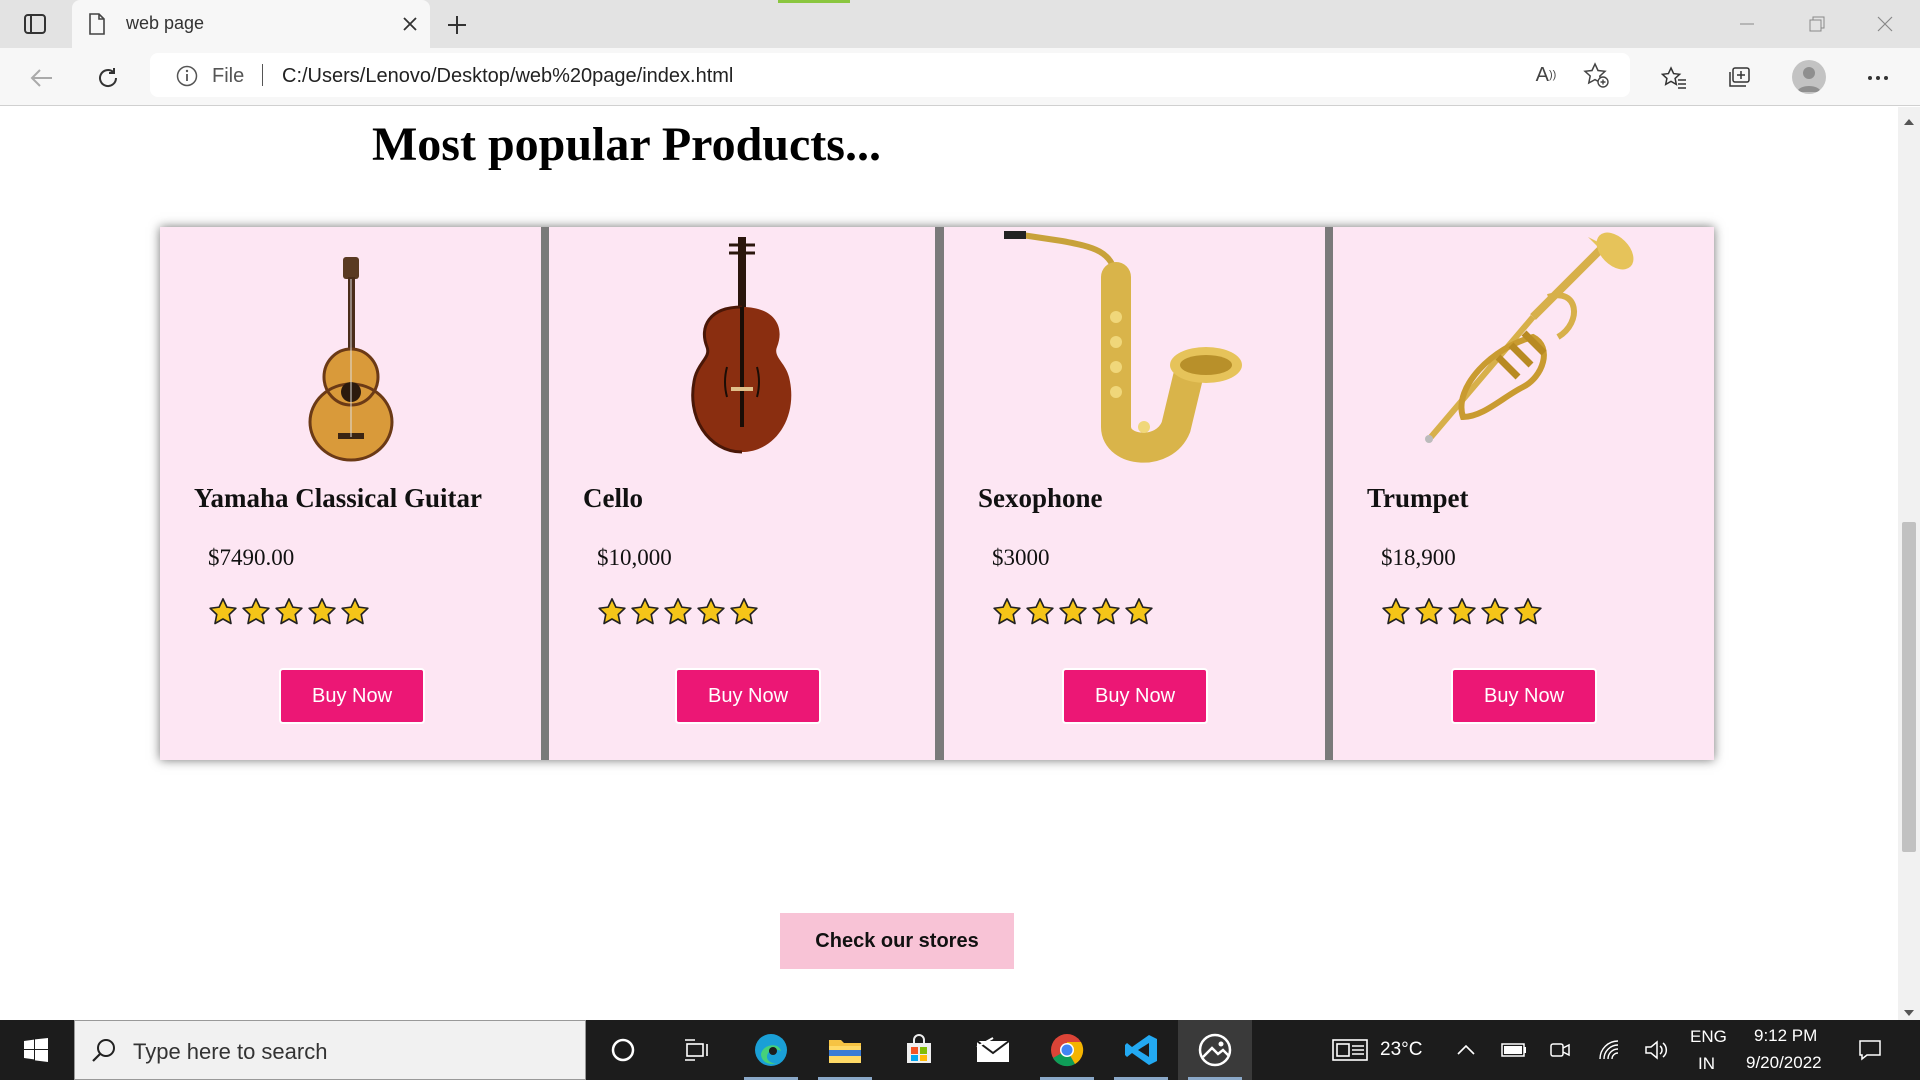  I want to click on loading-indicator, so click(814, 1).